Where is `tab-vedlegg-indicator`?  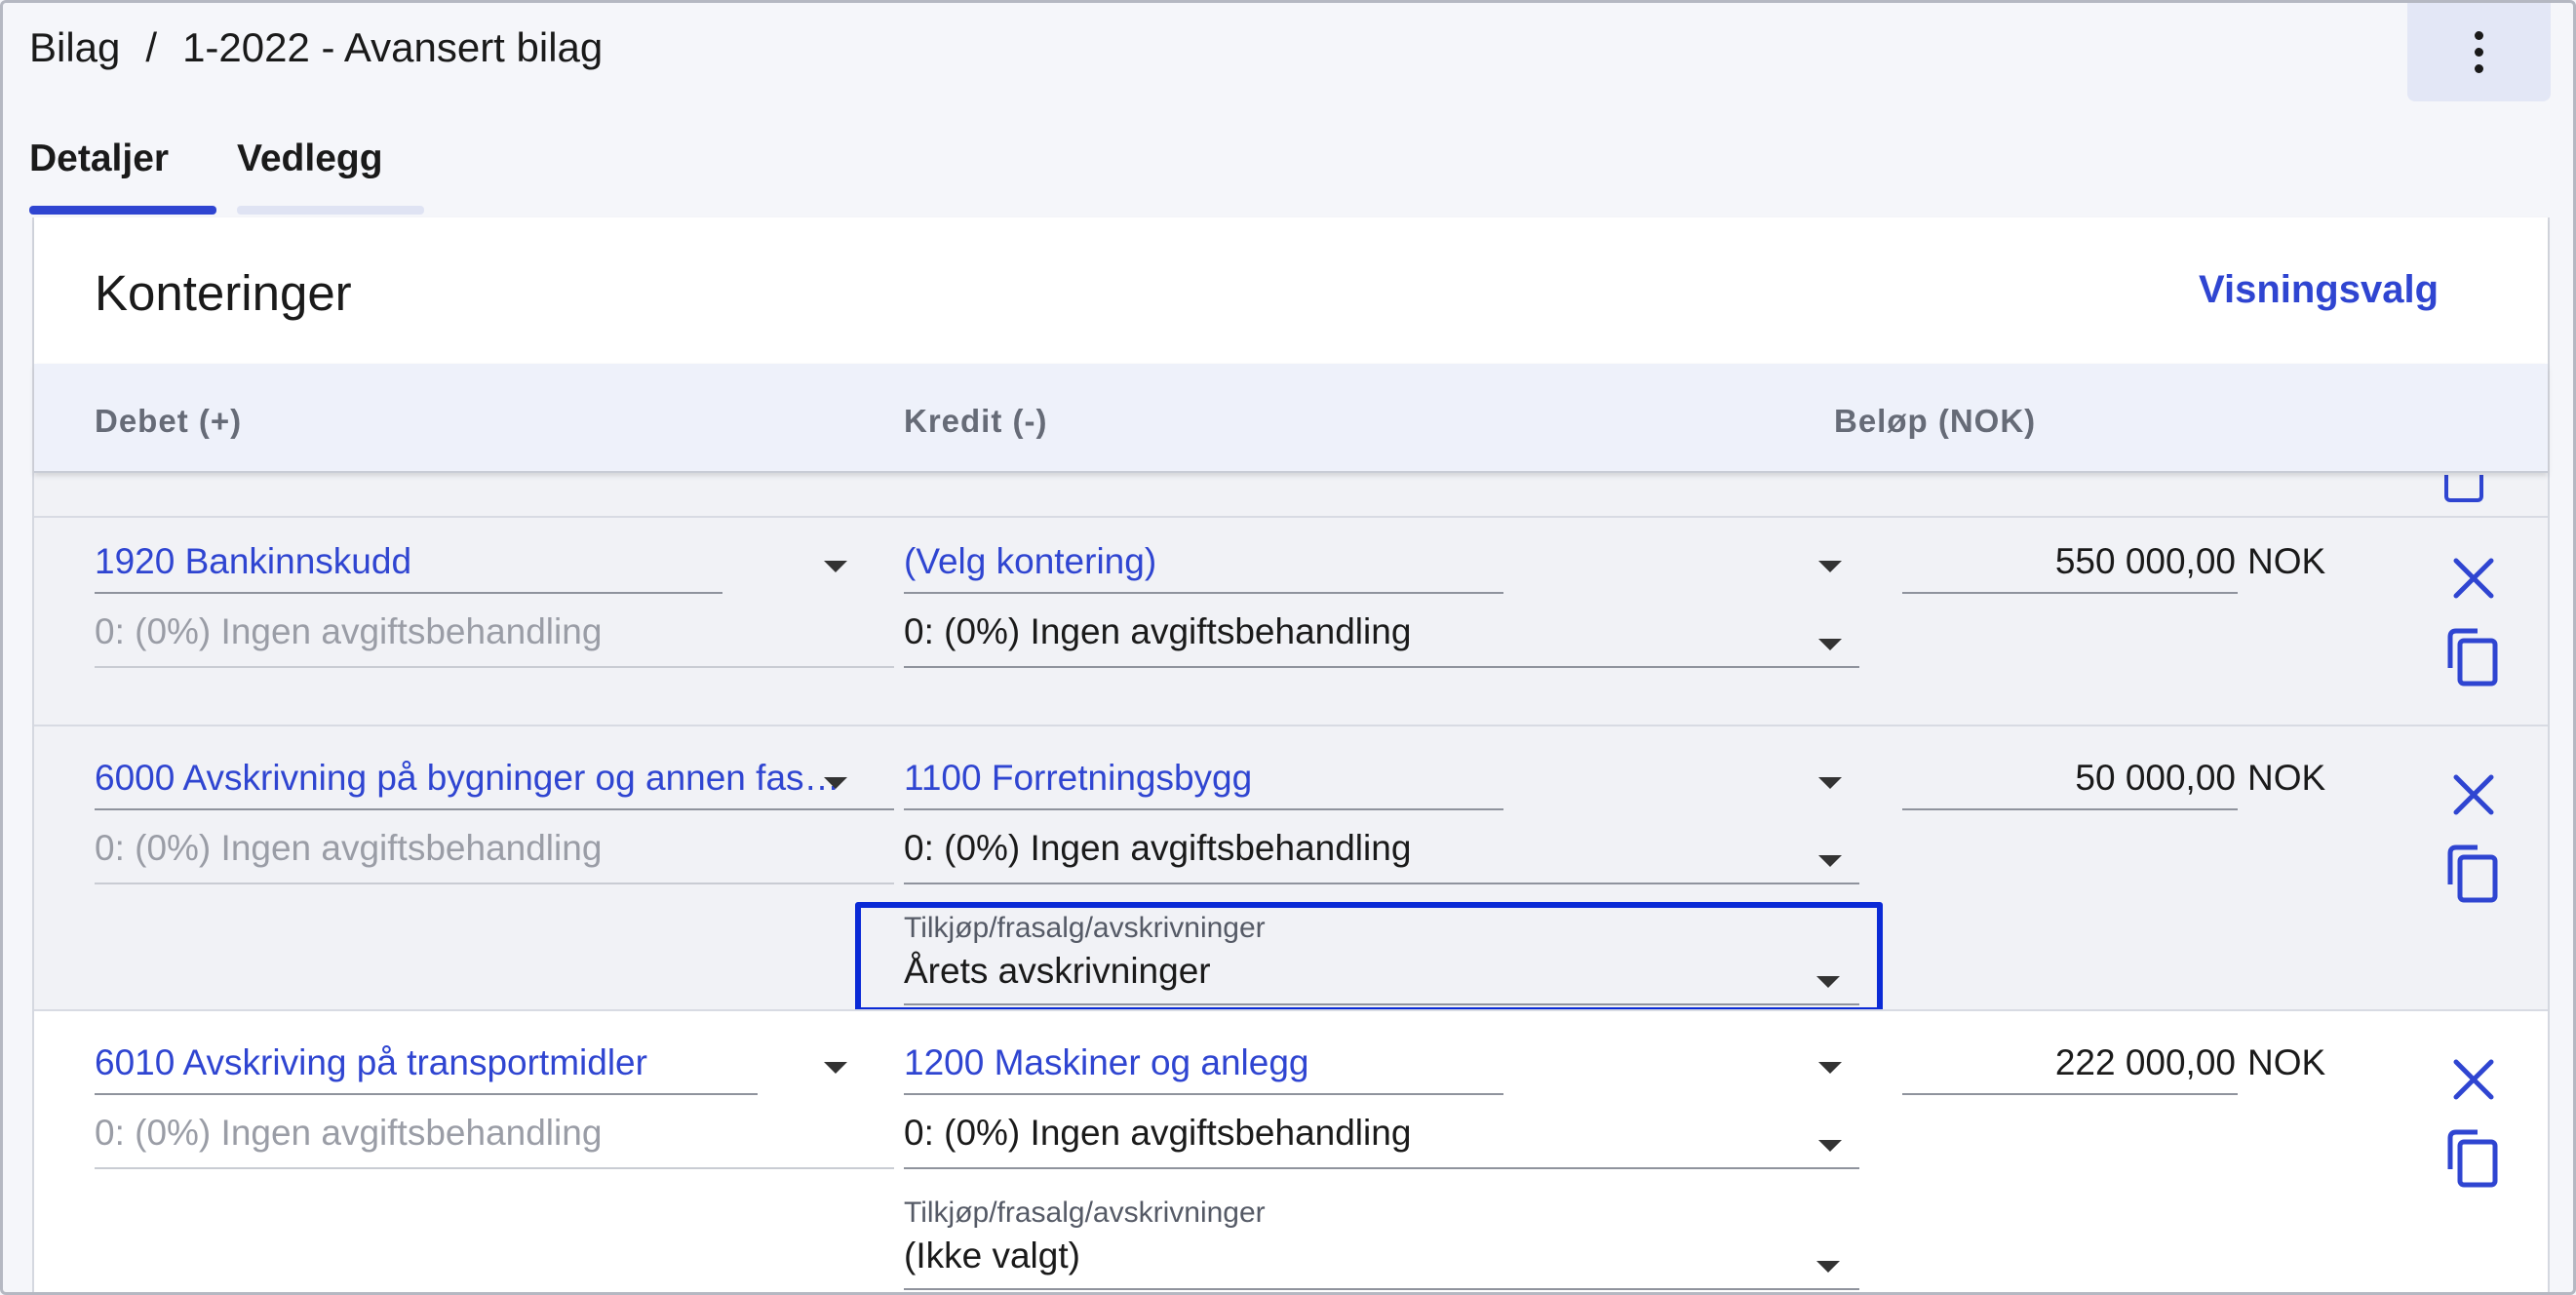 tab-vedlegg-indicator is located at coordinates (330, 210).